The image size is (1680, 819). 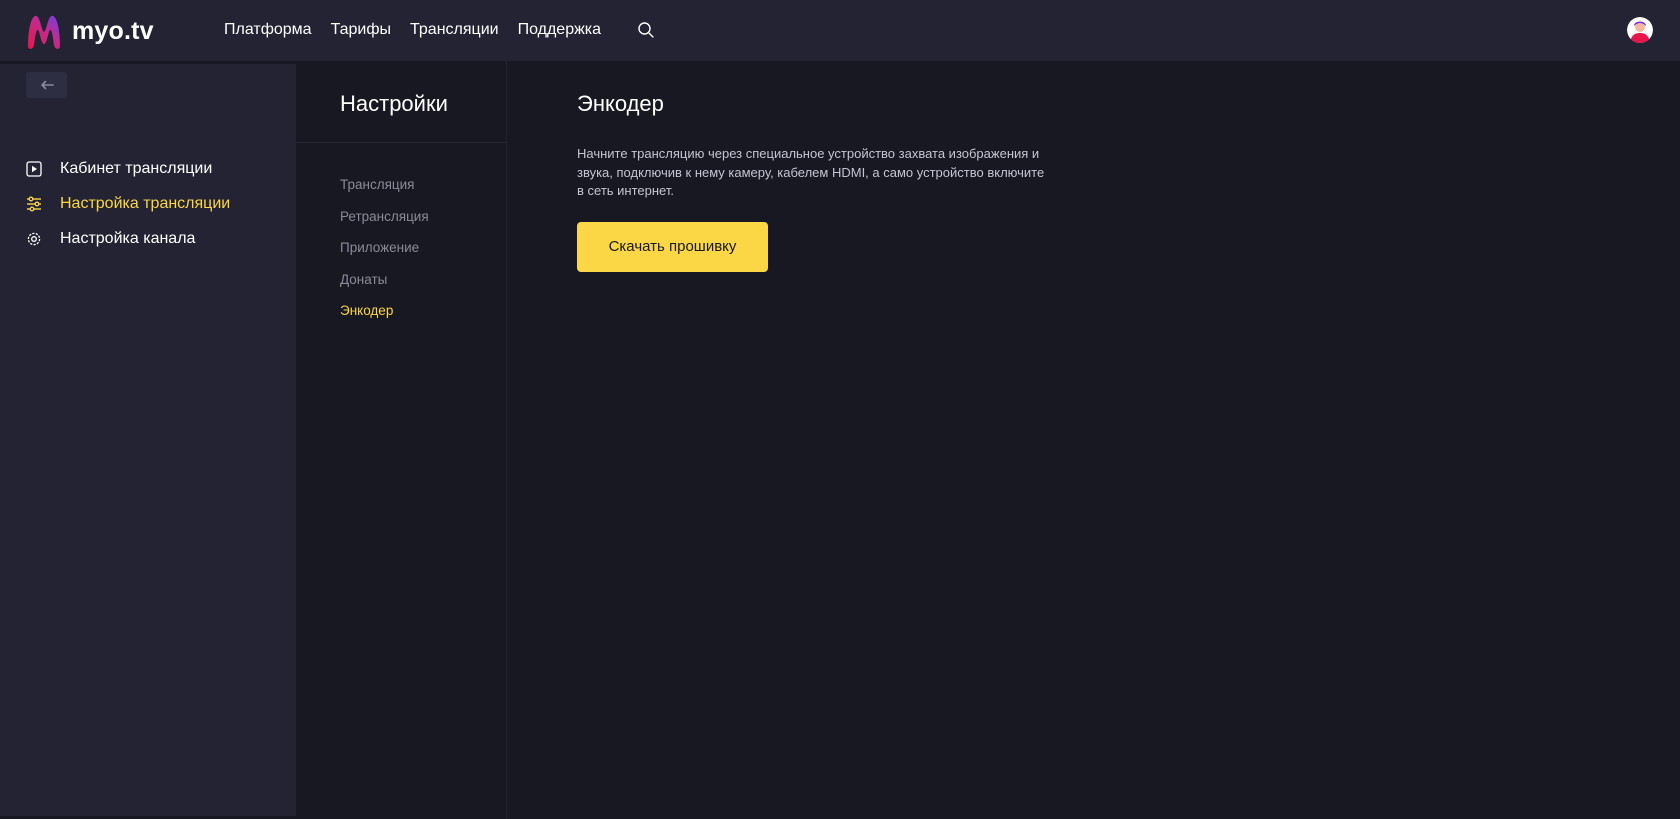 What do you see at coordinates (34, 239) in the screenshot?
I see `gear-icon` at bounding box center [34, 239].